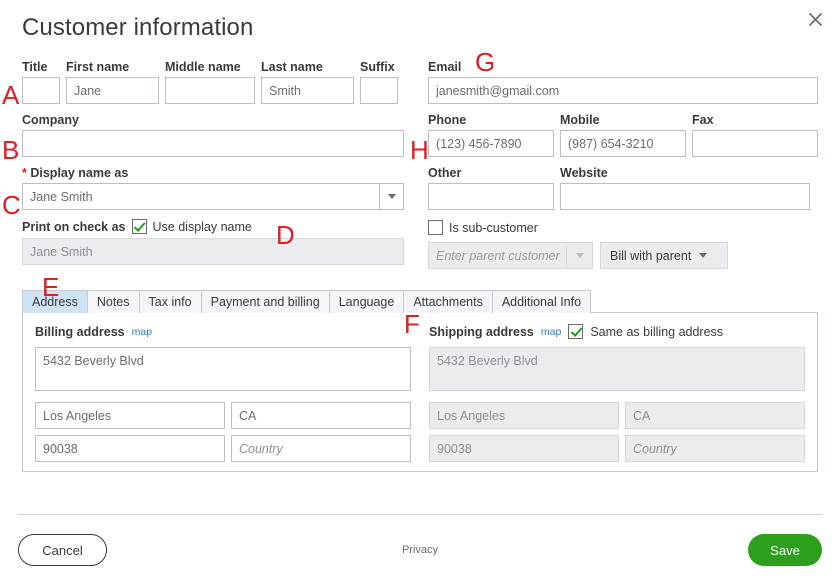 The height and width of the screenshot is (580, 840). What do you see at coordinates (50, 120) in the screenshot?
I see `company-label: Company` at bounding box center [50, 120].